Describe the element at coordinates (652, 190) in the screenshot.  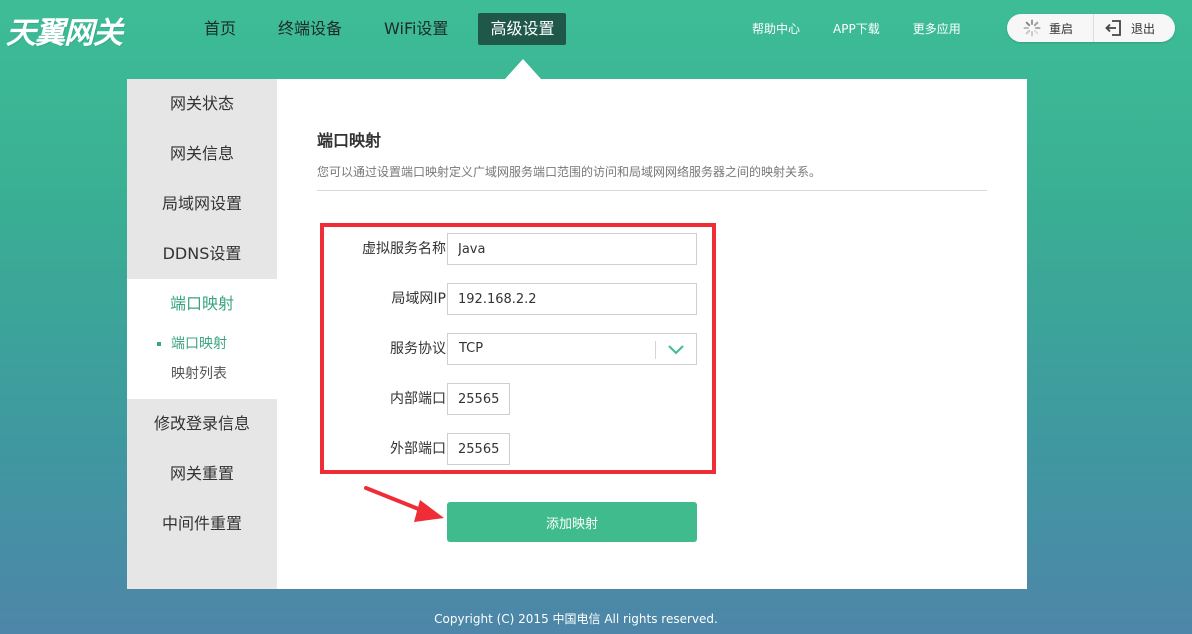
I see `divider` at that location.